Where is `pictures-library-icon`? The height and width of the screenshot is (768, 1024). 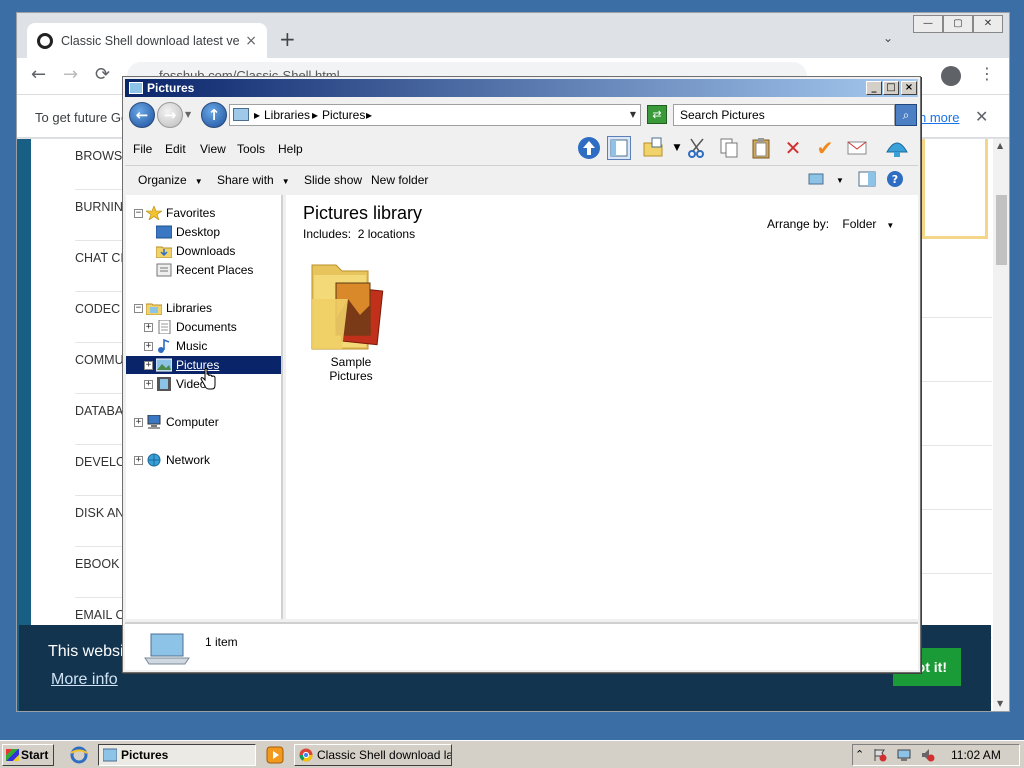
pictures-library-icon is located at coordinates (136, 88).